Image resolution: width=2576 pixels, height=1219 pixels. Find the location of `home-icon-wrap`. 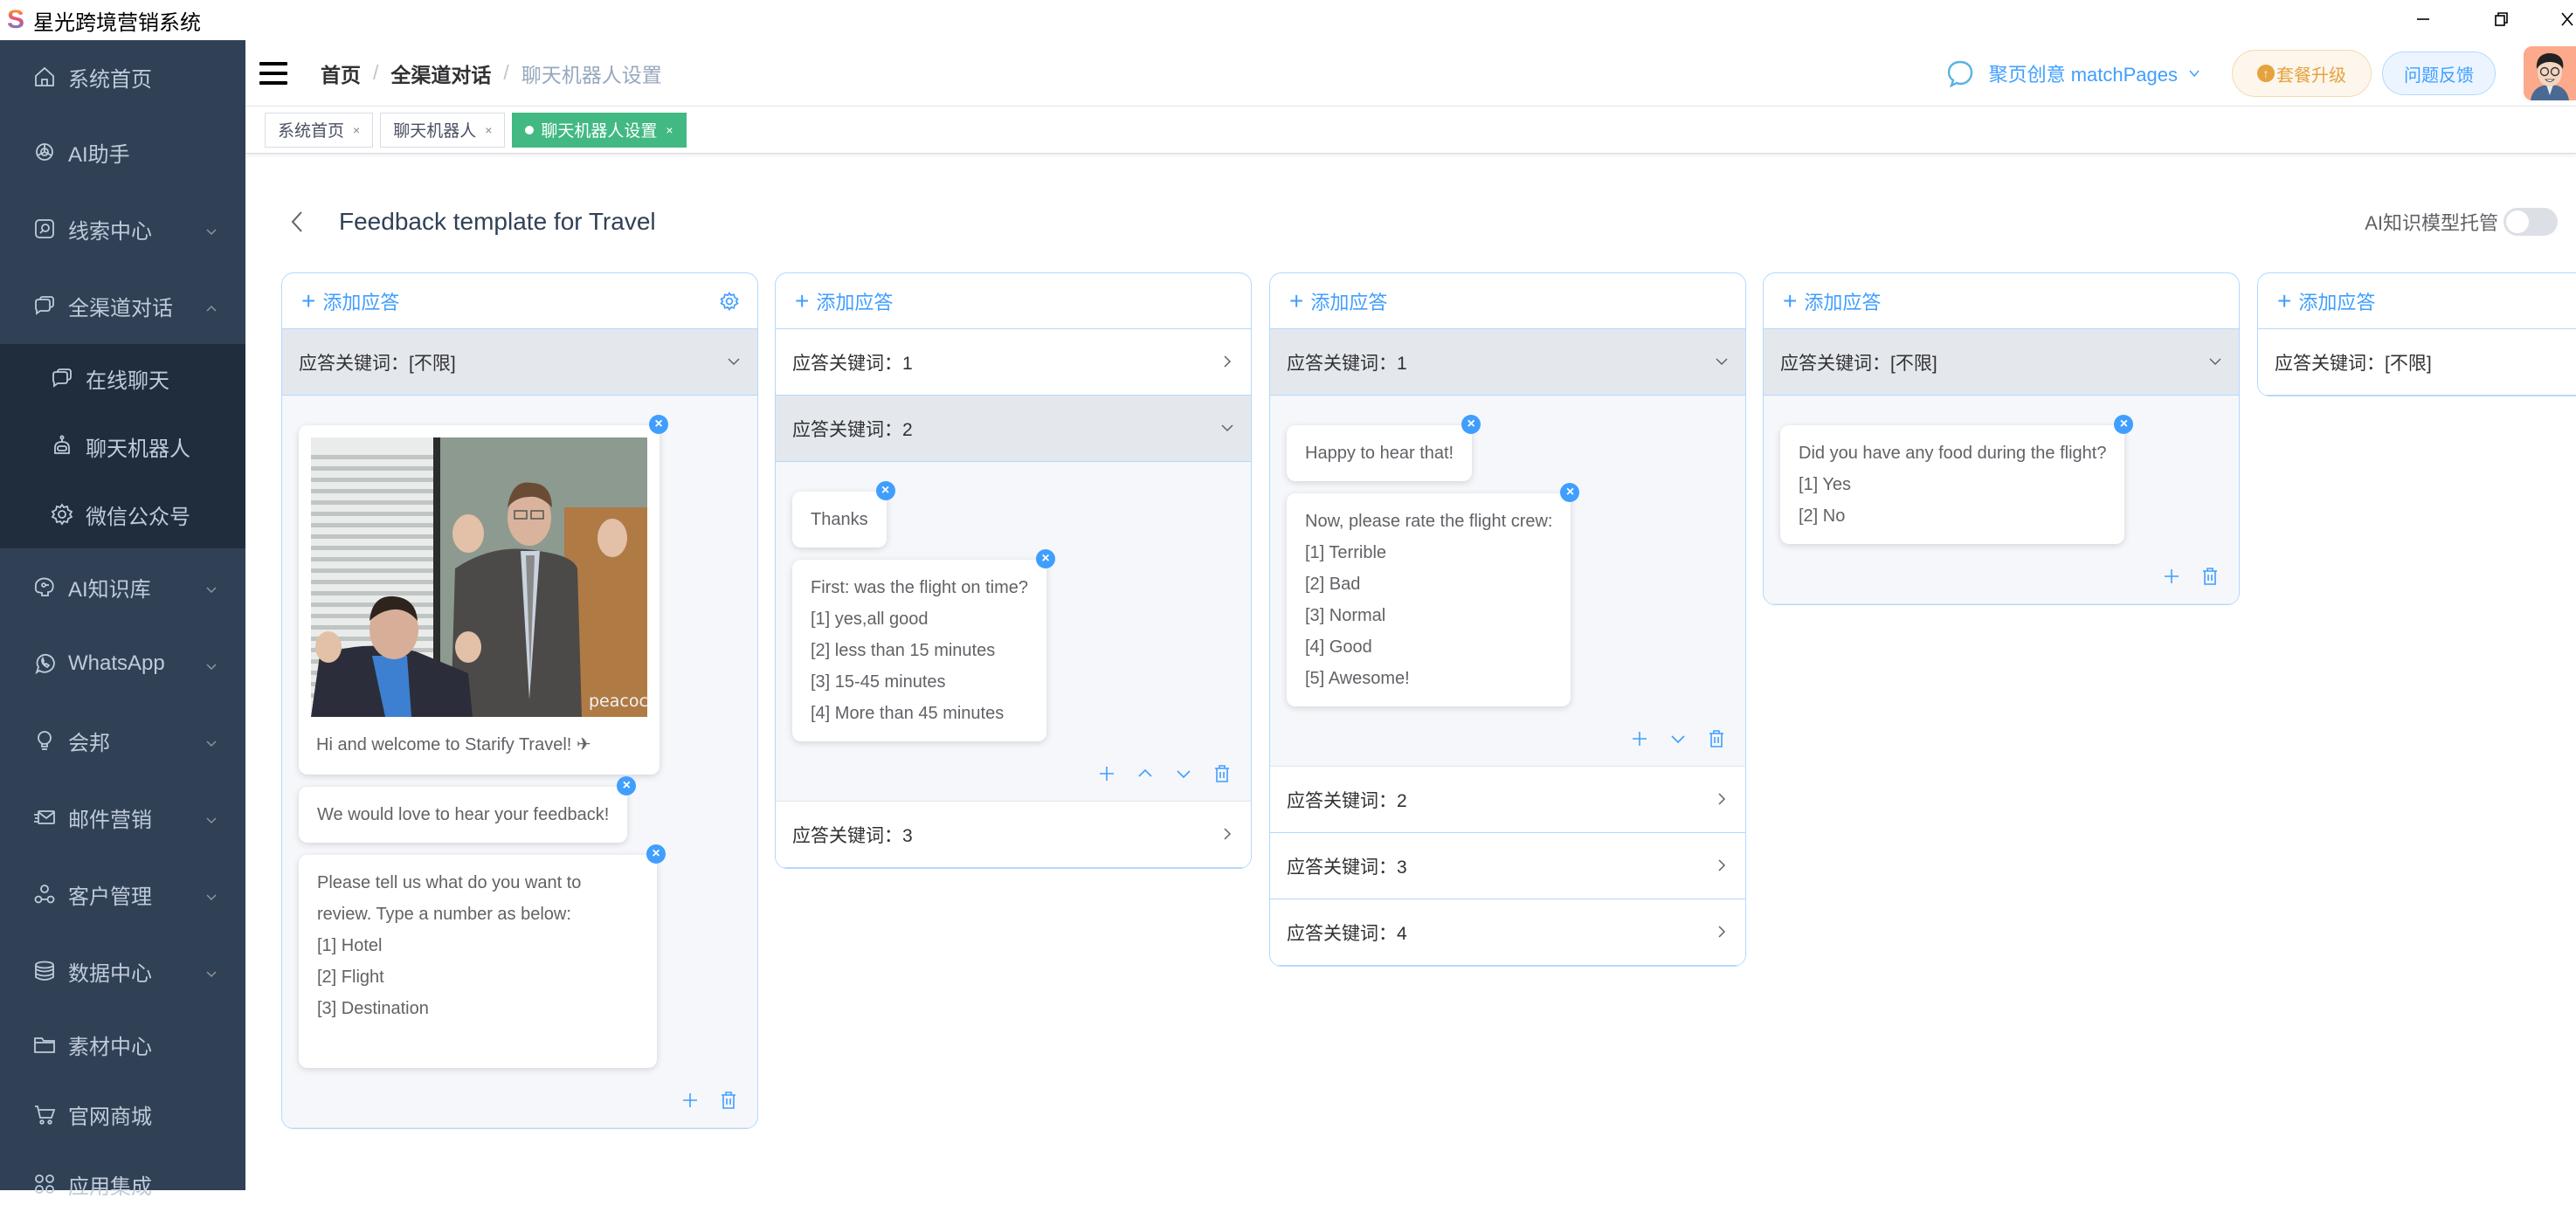

home-icon-wrap is located at coordinates (44, 77).